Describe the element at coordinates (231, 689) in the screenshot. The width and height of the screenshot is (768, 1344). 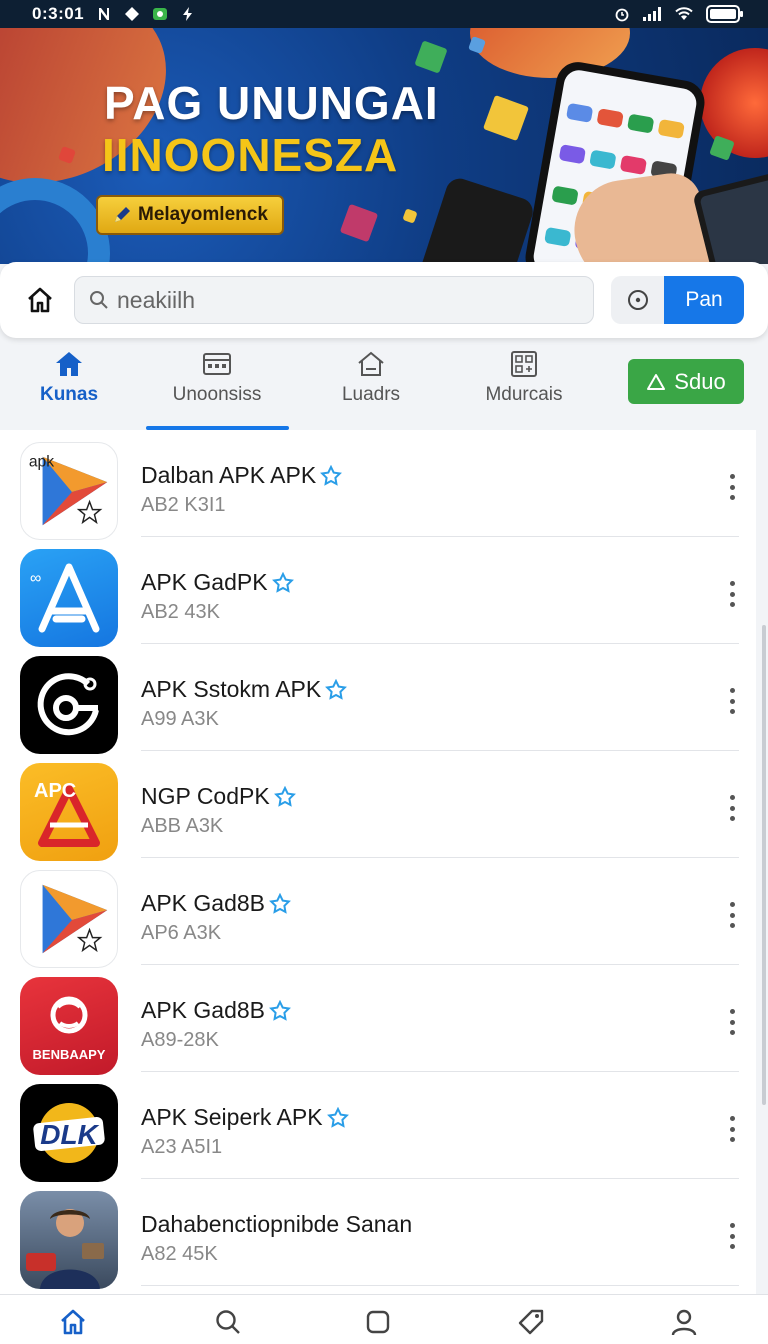
I see `app-name-text: APK Sstokm APK` at that location.